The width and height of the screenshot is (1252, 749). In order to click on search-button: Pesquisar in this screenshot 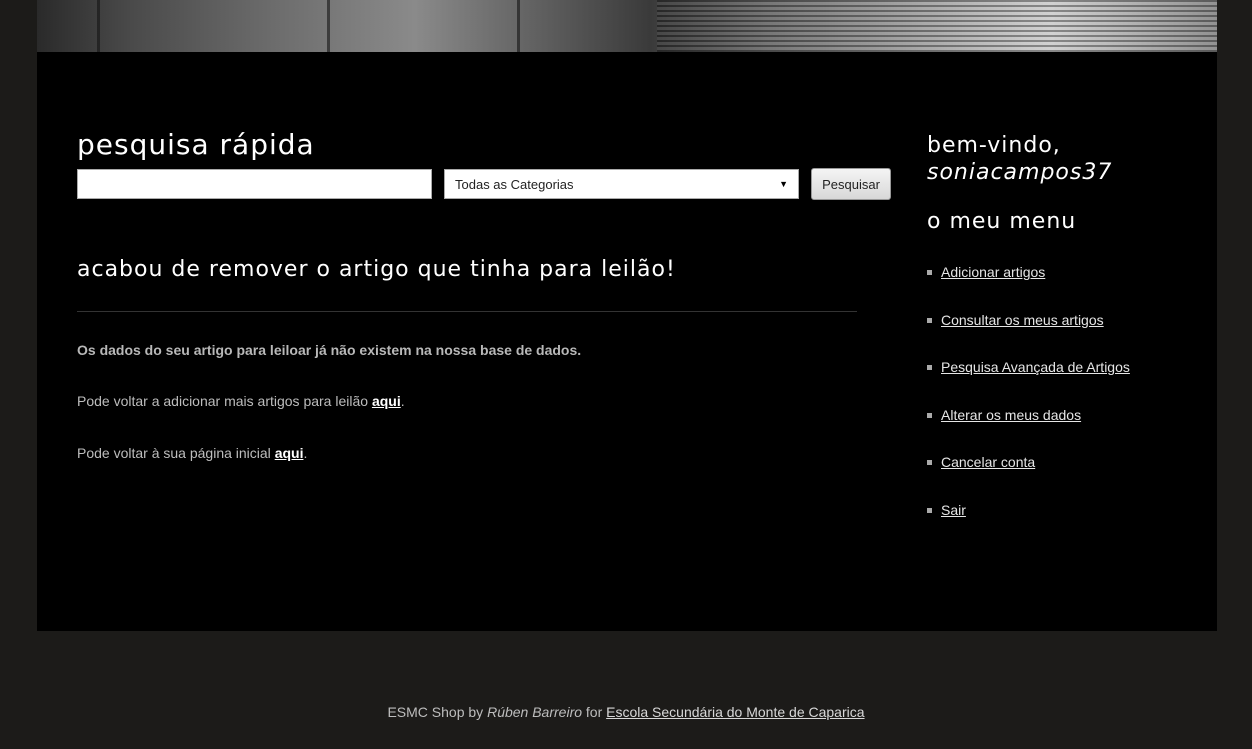, I will do `click(851, 184)`.